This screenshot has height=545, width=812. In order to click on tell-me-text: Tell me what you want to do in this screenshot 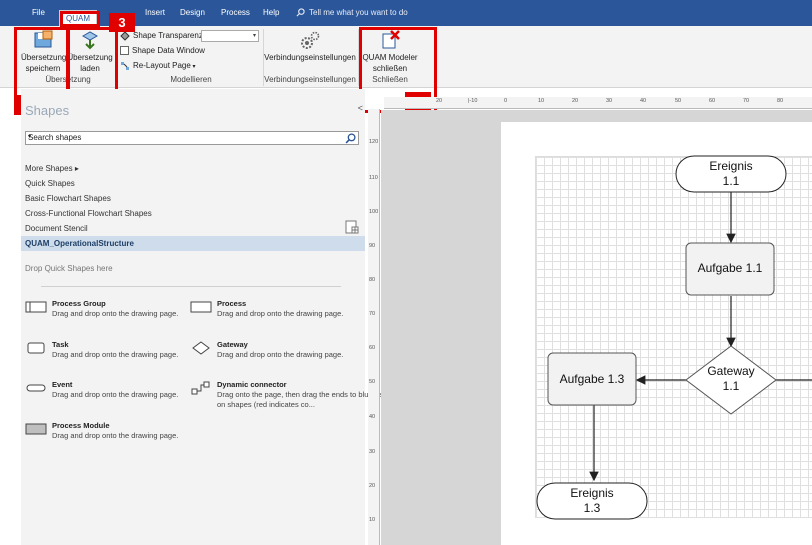, I will do `click(358, 12)`.